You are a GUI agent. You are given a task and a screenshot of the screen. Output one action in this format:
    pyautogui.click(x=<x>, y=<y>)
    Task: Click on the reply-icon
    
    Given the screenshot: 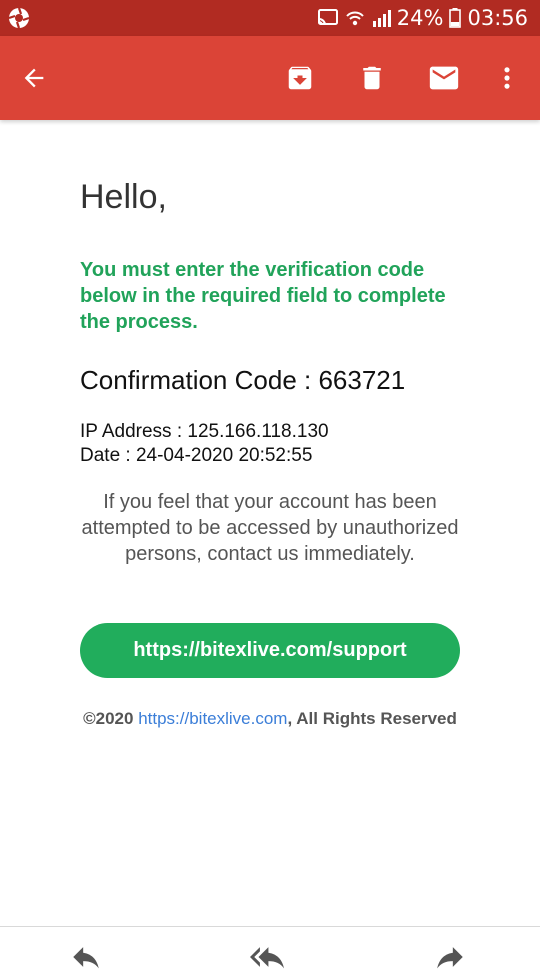 What is the action you would take?
    pyautogui.click(x=86, y=958)
    